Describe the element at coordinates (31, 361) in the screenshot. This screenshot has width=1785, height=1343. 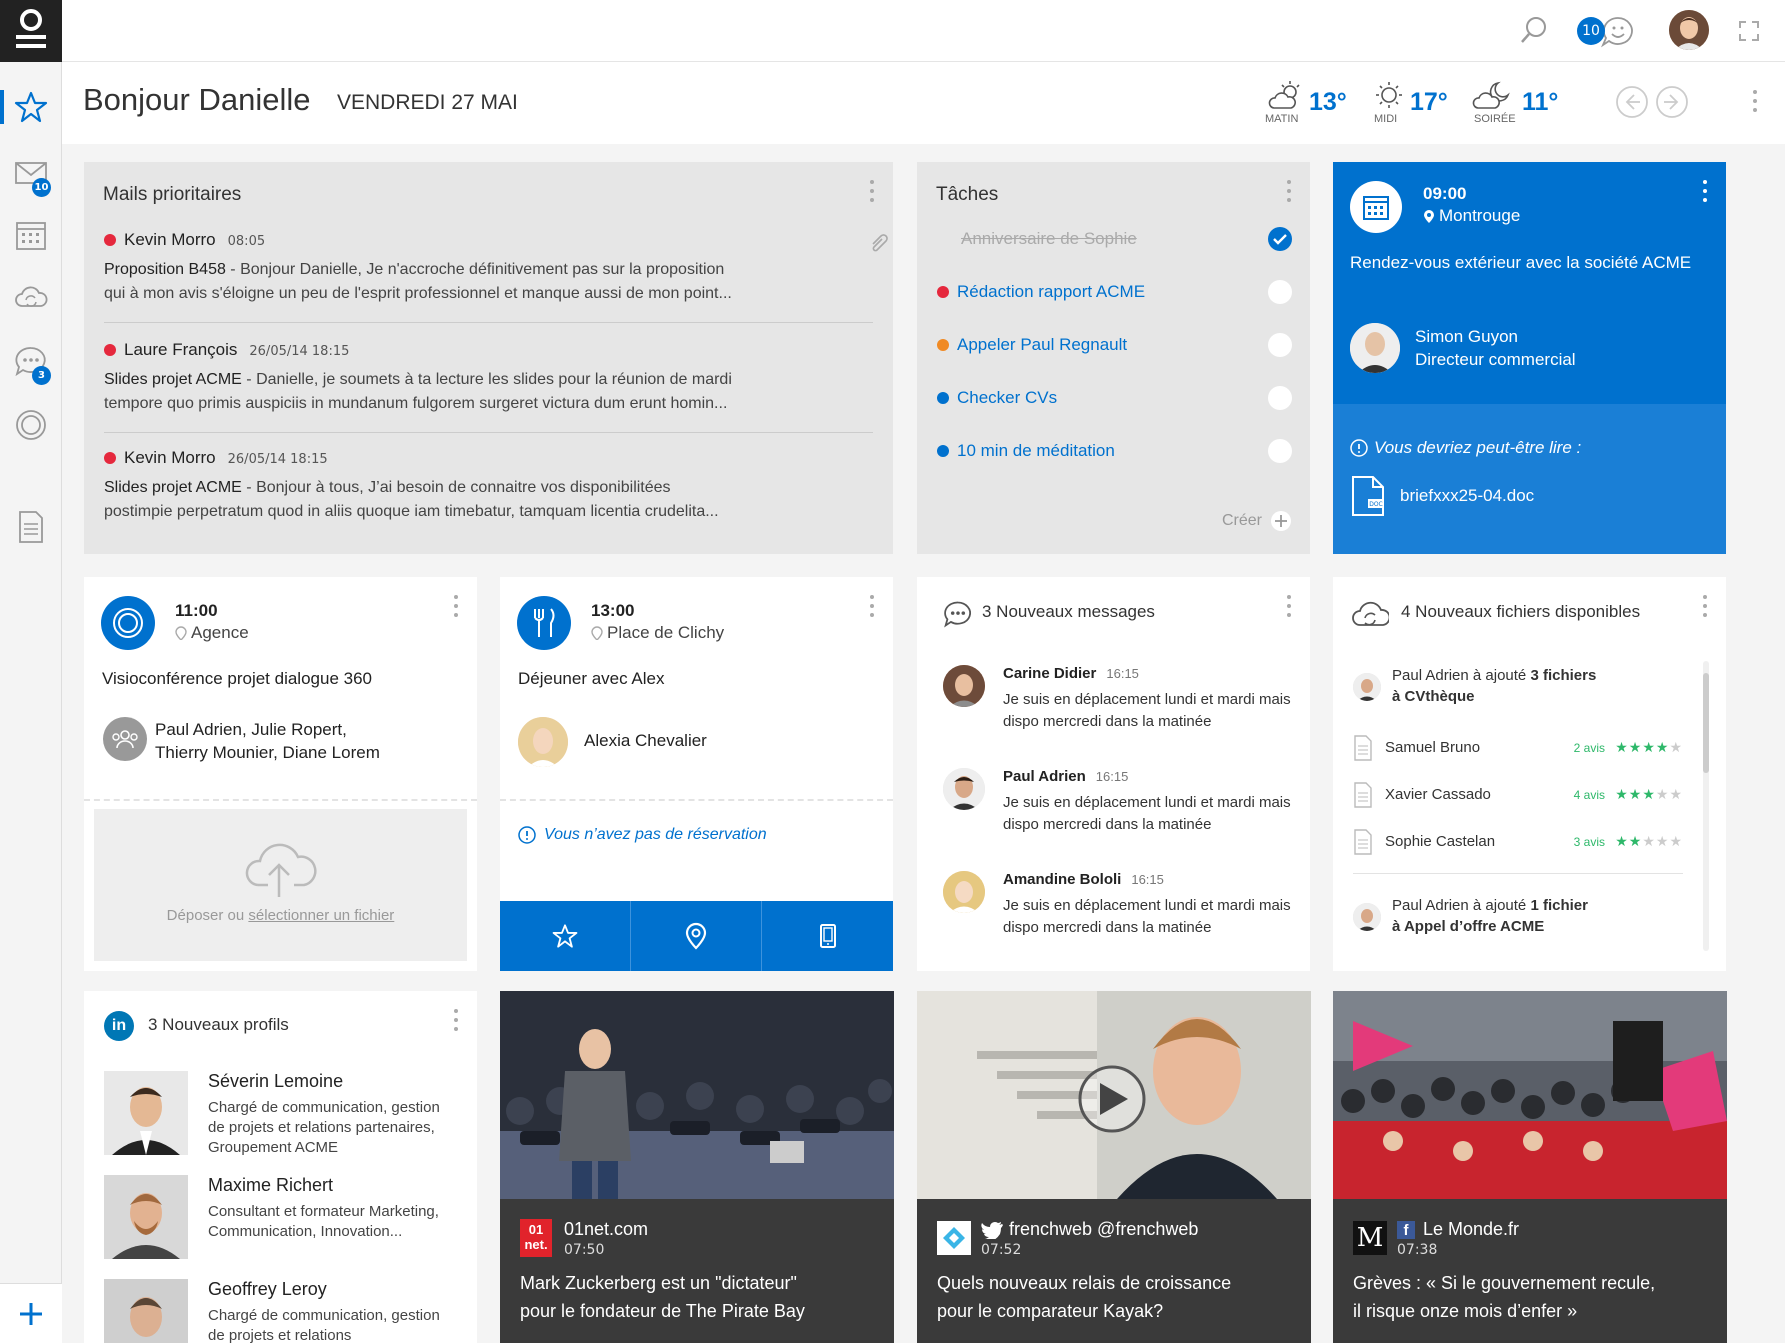
I see `sidebar-item-chat: 3` at that location.